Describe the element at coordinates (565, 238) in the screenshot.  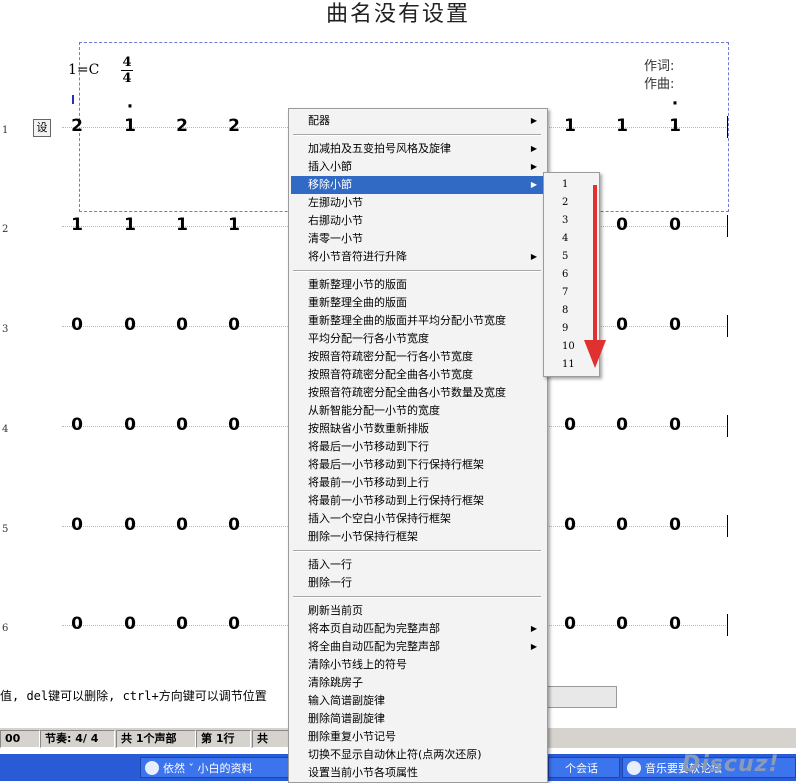
I see `submenu-item: 4` at that location.